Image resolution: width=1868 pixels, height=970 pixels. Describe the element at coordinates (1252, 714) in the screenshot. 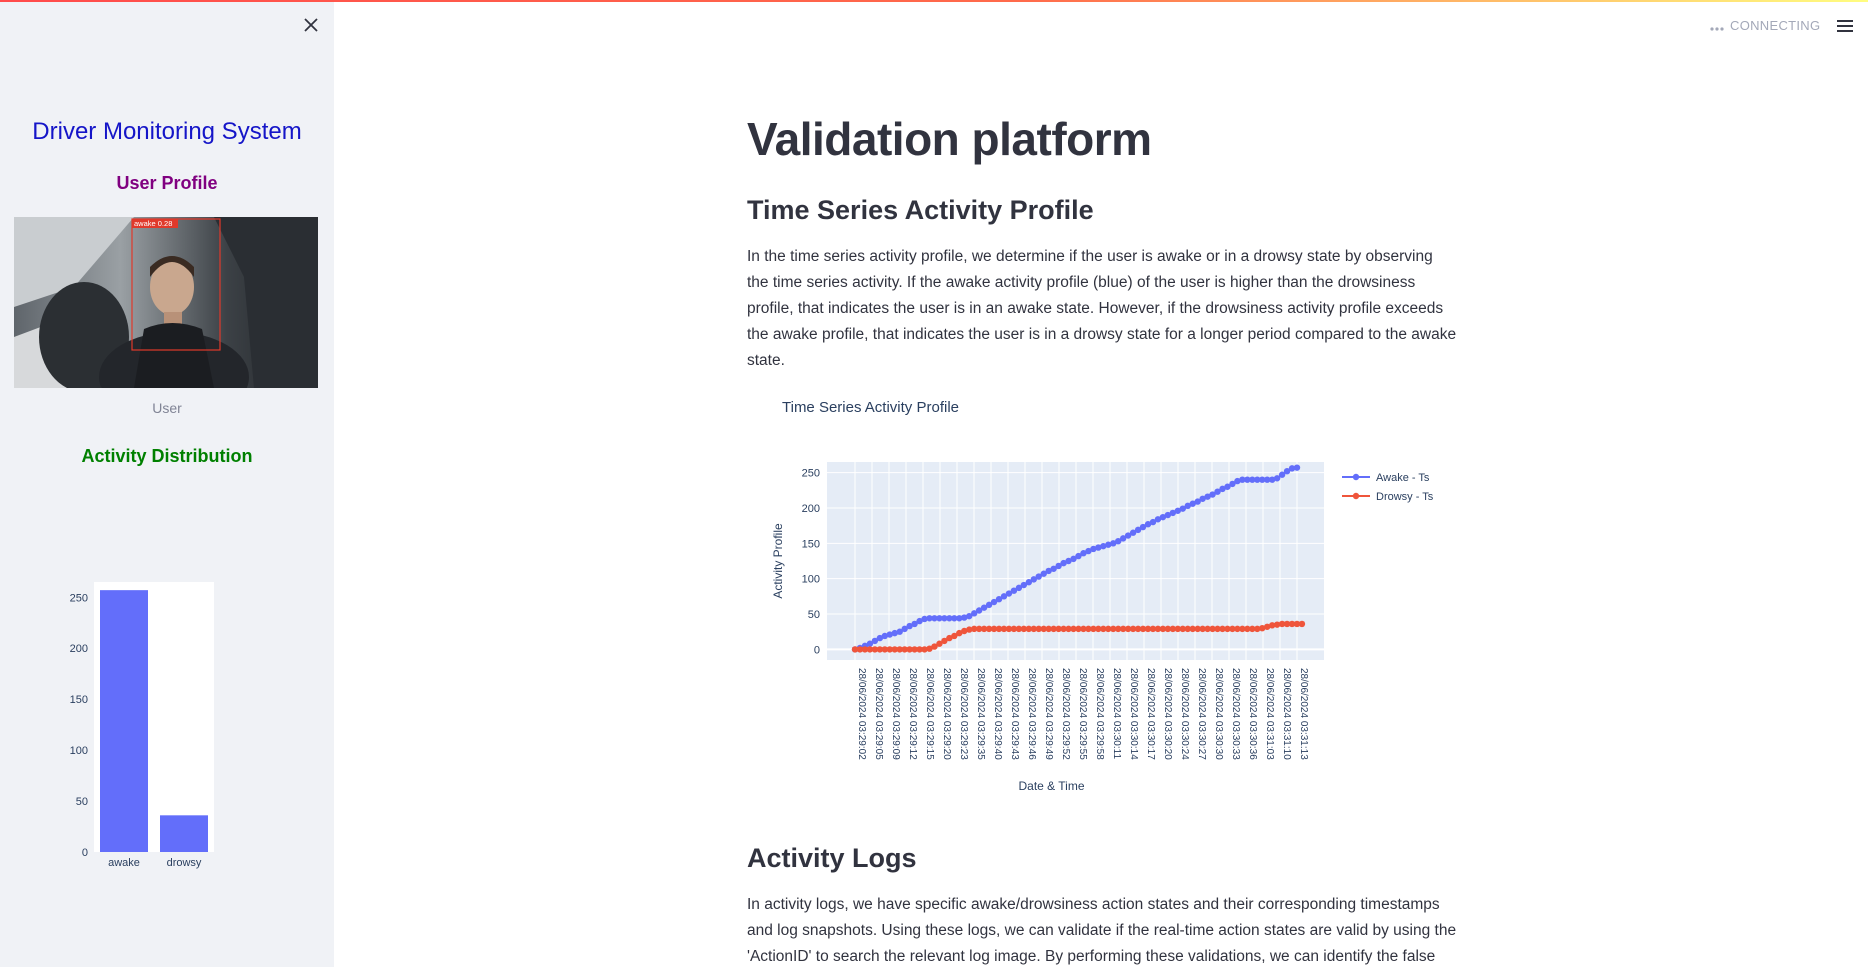

I see `x-tick-label: 28/06/2024 03:30:36` at that location.